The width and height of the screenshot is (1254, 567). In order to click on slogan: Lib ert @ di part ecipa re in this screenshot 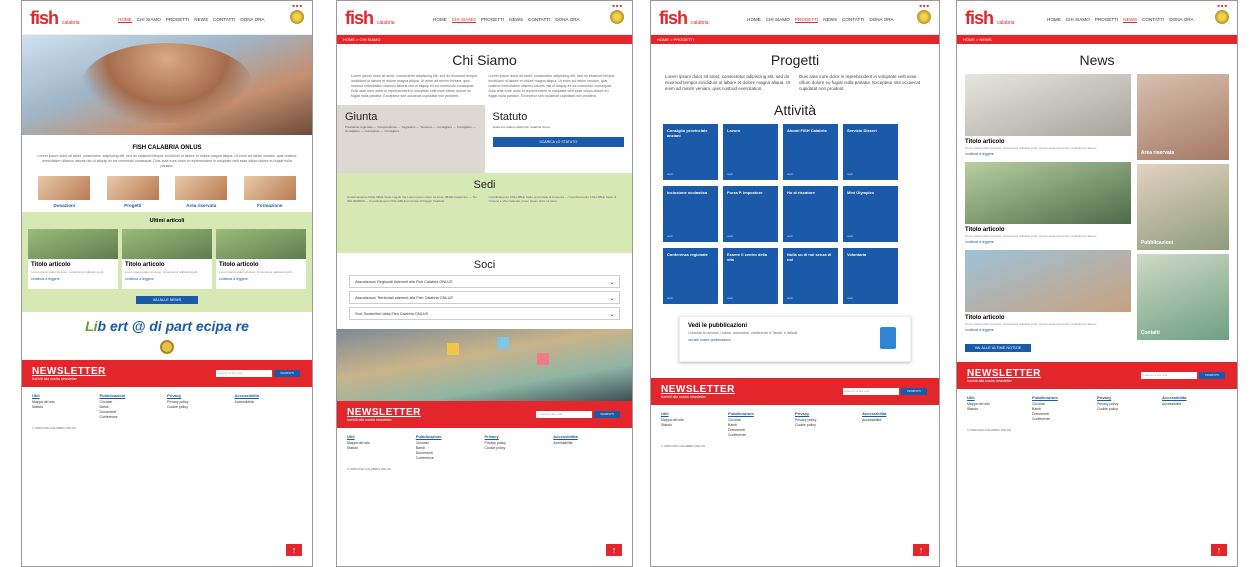, I will do `click(167, 326)`.